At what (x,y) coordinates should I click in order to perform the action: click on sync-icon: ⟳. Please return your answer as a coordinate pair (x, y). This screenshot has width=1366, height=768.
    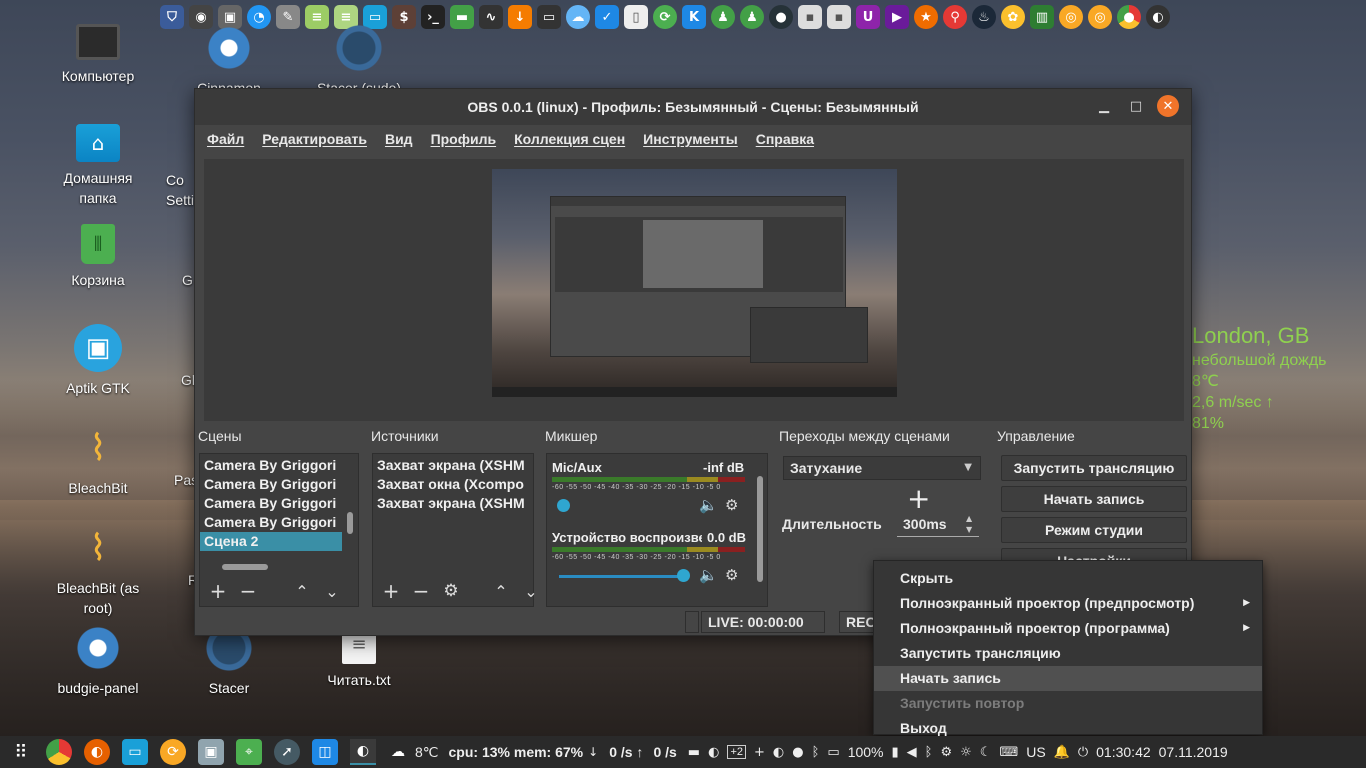
    Looking at the image, I should click on (173, 752).